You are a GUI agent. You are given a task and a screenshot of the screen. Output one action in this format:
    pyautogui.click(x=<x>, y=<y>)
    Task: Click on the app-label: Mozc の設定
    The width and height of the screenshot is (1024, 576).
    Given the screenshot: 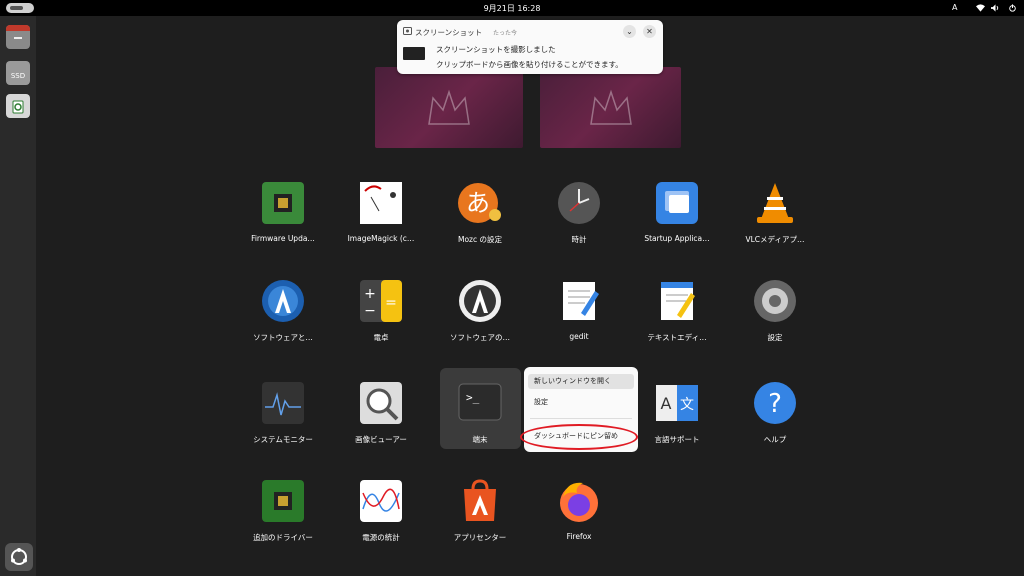 What is the action you would take?
    pyautogui.click(x=479, y=239)
    